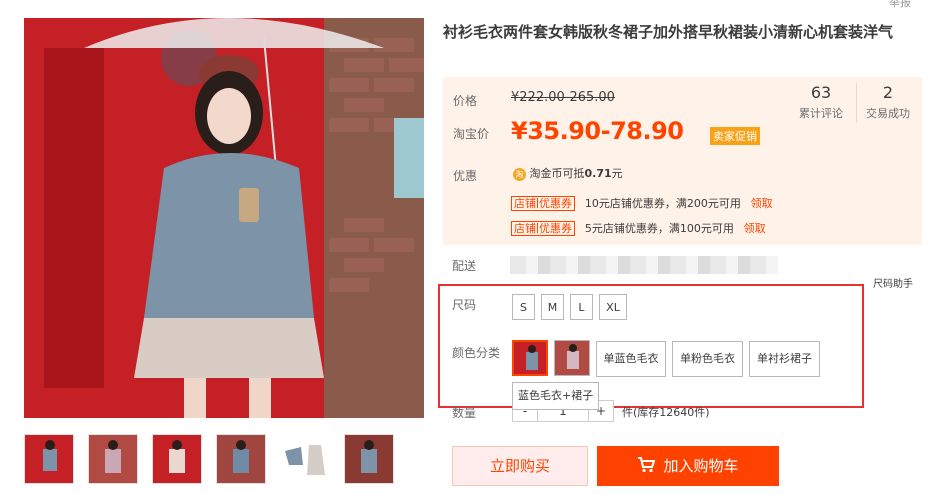  Describe the element at coordinates (701, 466) in the screenshot. I see `add-to-cart-label: 加入购物车` at that location.